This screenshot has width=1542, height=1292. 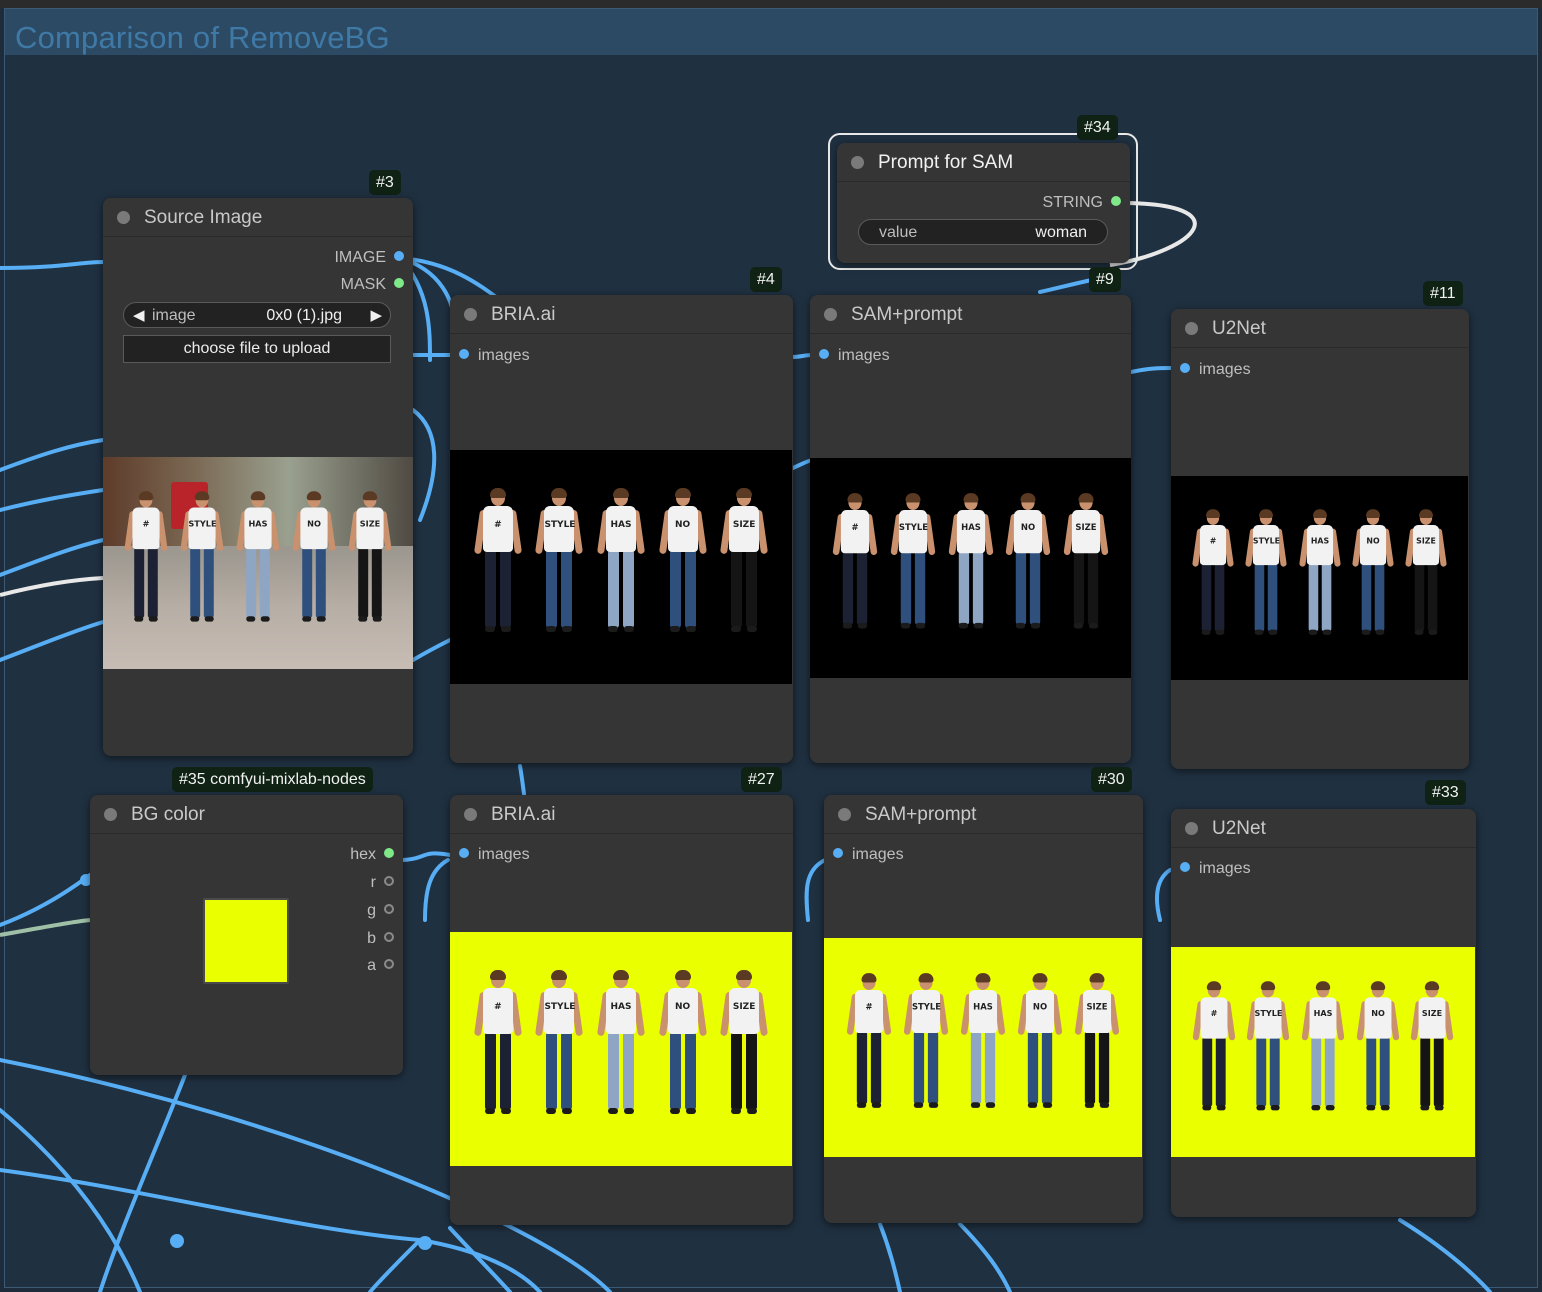 I want to click on output-image-slot: IMAGE, so click(x=369, y=258).